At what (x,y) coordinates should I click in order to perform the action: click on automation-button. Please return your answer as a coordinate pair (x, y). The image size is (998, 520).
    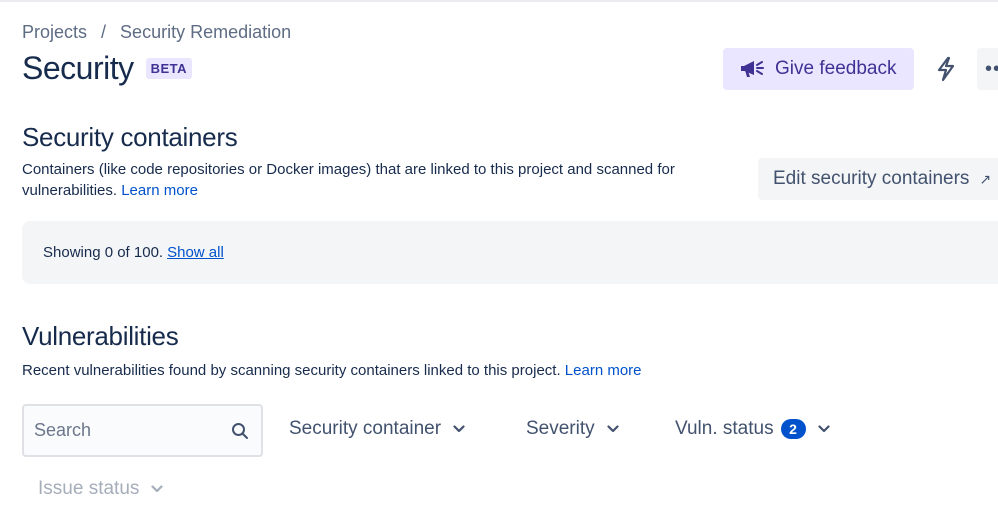
    Looking at the image, I should click on (946, 69).